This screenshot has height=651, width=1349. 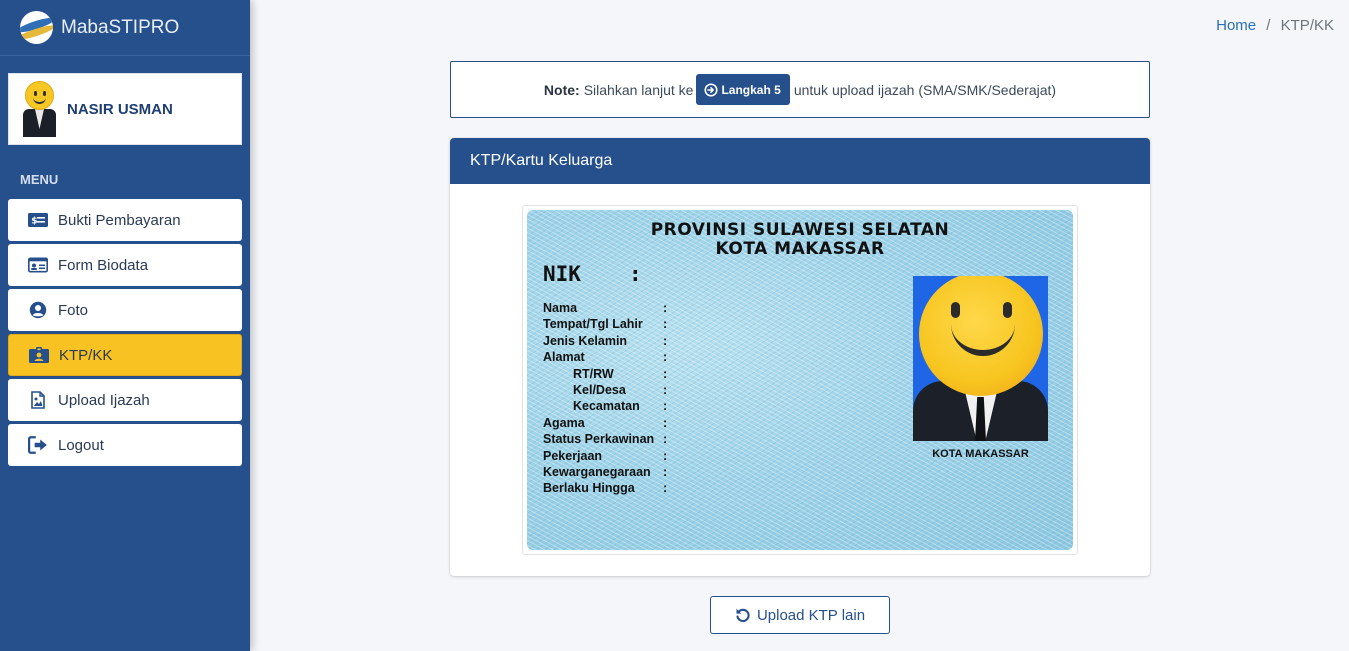 What do you see at coordinates (38, 310) in the screenshot?
I see `user-circle-icon` at bounding box center [38, 310].